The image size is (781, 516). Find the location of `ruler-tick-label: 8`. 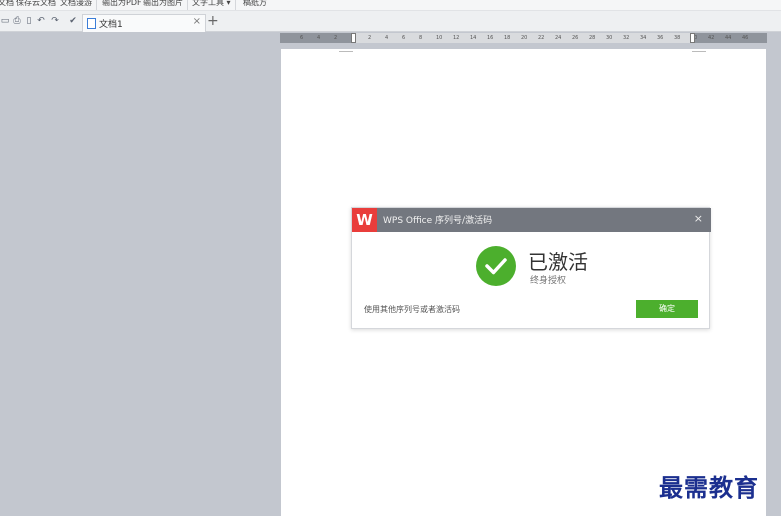

ruler-tick-label: 8 is located at coordinates (421, 38).